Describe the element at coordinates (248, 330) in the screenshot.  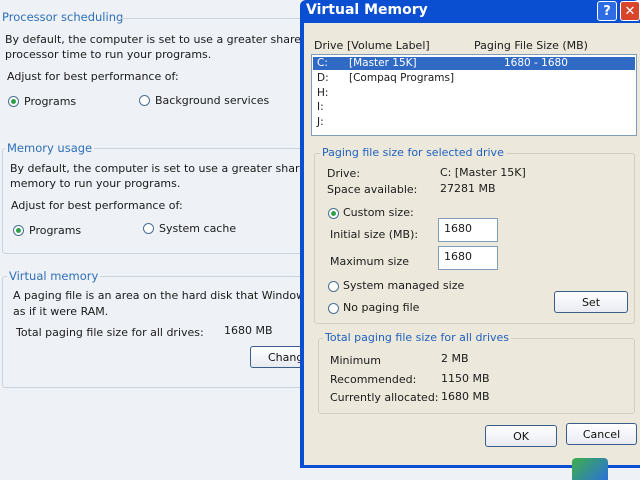
I see `virtual-total-value: 1680 MB` at that location.